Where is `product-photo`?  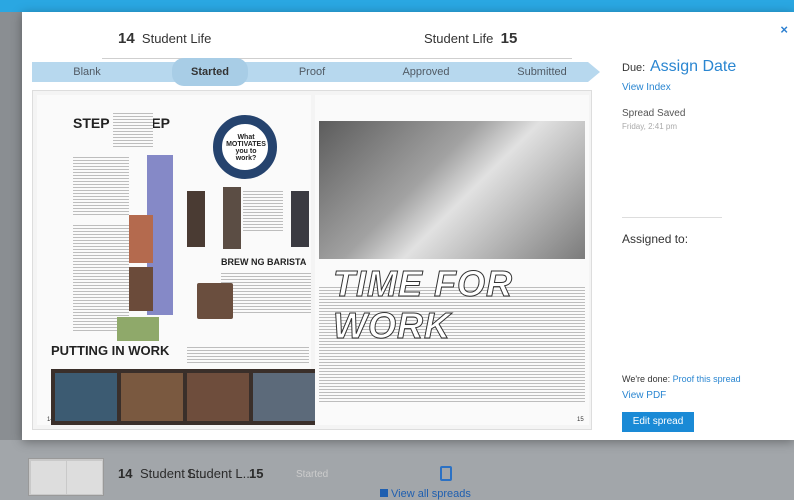
product-photo is located at coordinates (138, 329).